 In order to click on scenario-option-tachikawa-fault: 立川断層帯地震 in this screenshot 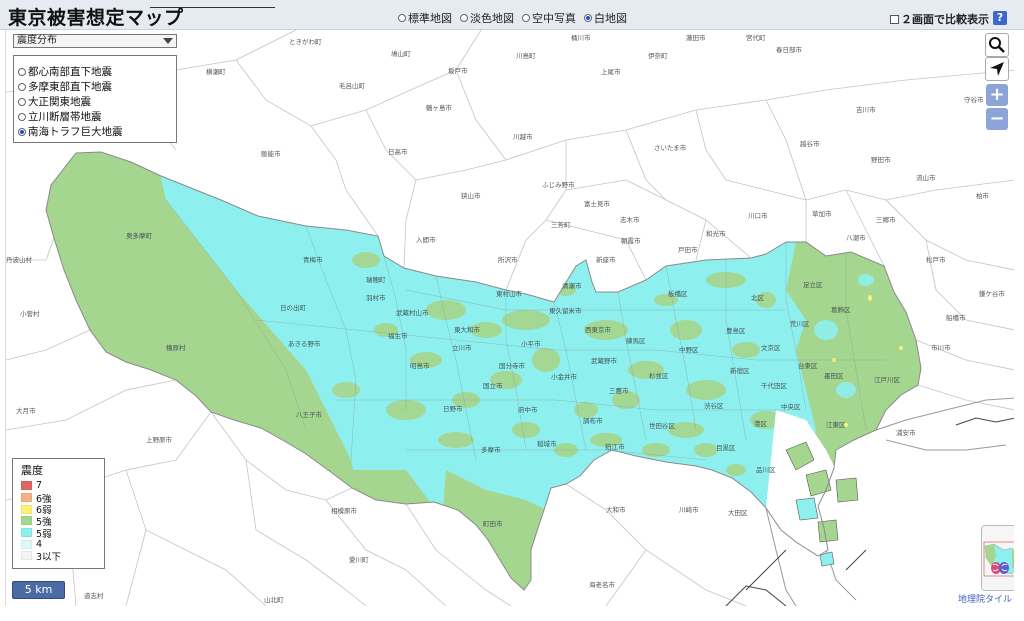, I will do `click(95, 116)`.